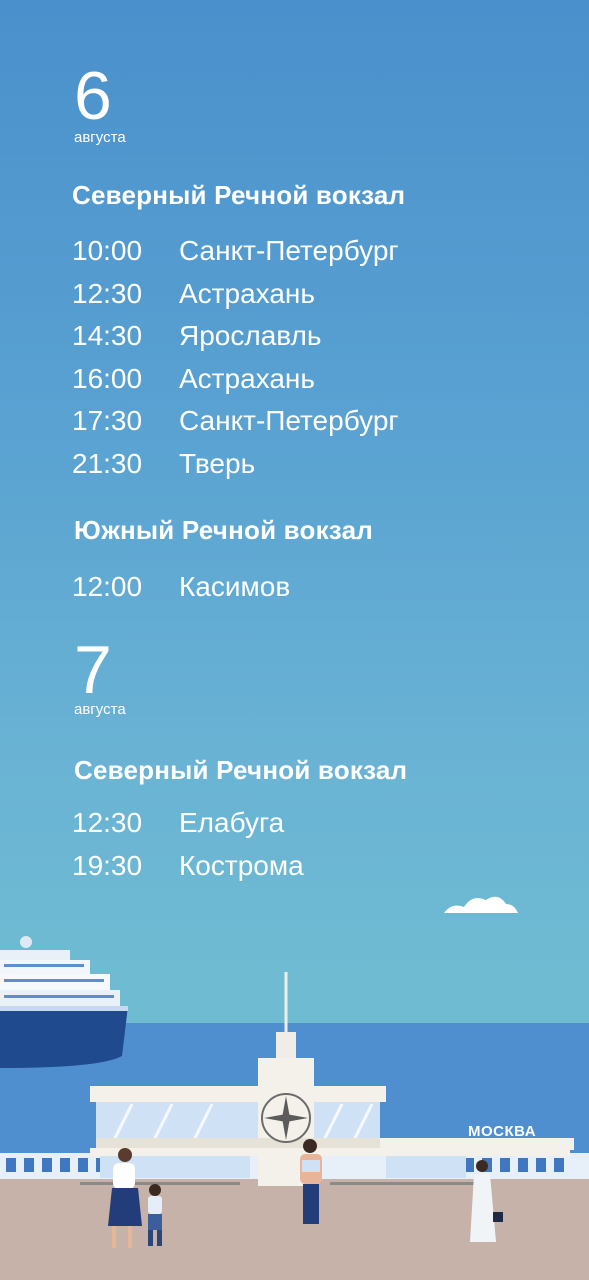  I want to click on station-title: Южный Речной вокзал, so click(223, 530).